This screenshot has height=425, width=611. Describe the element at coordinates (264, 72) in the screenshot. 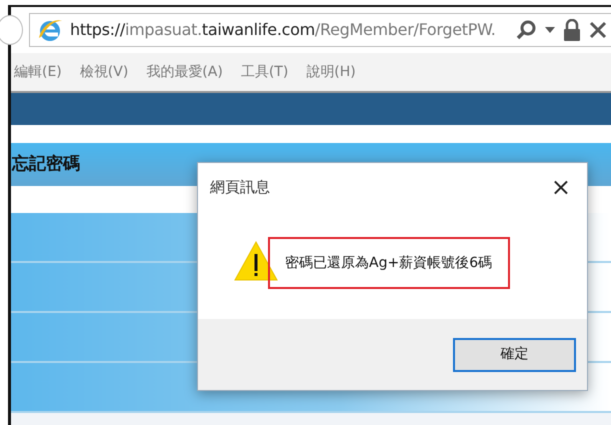

I see `menu-item: 工具(T)` at that location.